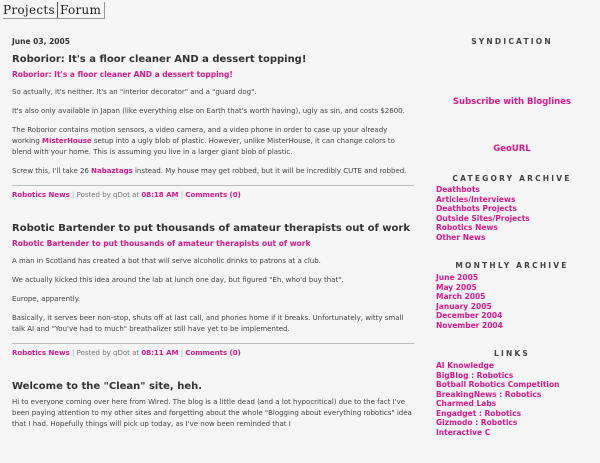 Image resolution: width=600 pixels, height=463 pixels. What do you see at coordinates (514, 219) in the screenshot?
I see `category-item: Outside Sites/Projects` at bounding box center [514, 219].